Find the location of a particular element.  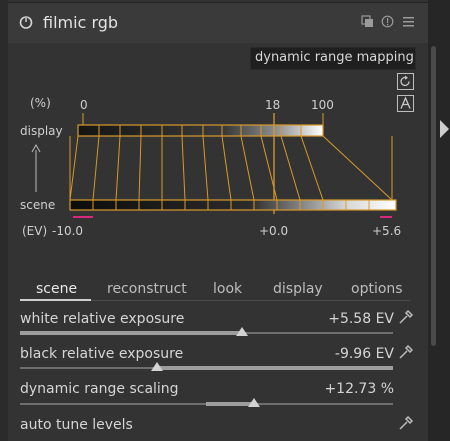

white-exposure-value: +5.58 EV is located at coordinates (361, 319).